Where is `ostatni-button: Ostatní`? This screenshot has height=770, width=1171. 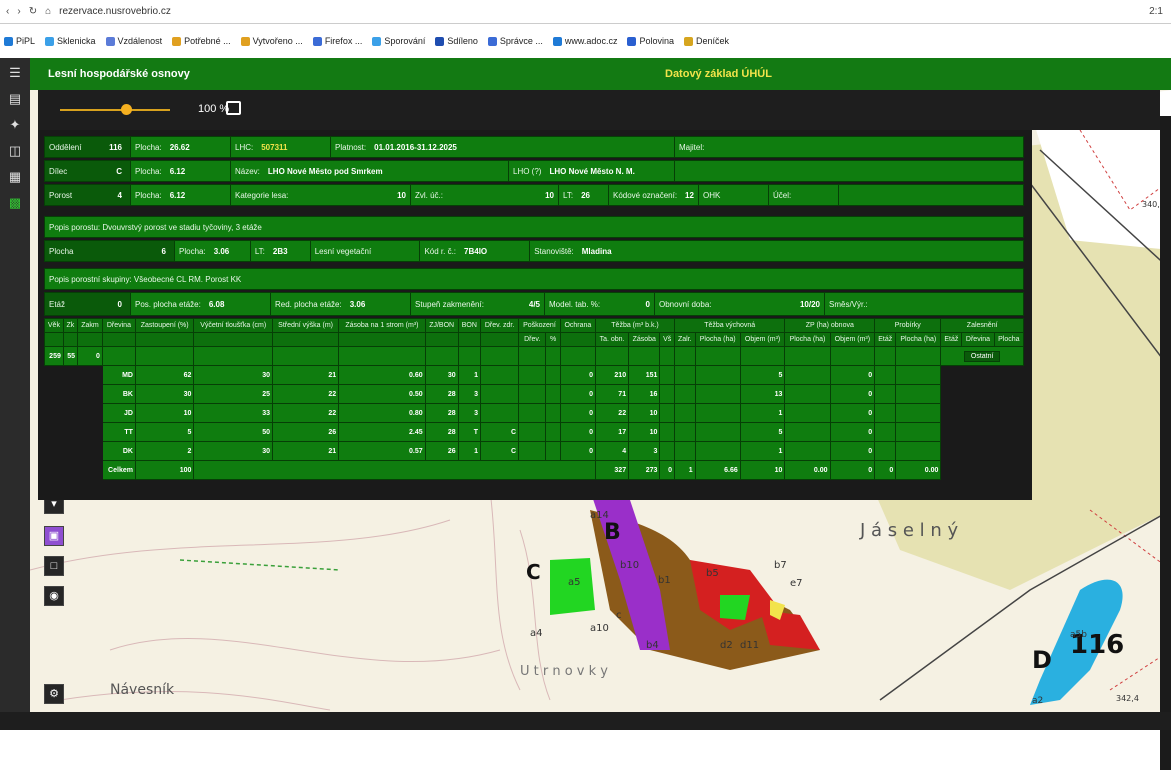 ostatni-button: Ostatní is located at coordinates (982, 356).